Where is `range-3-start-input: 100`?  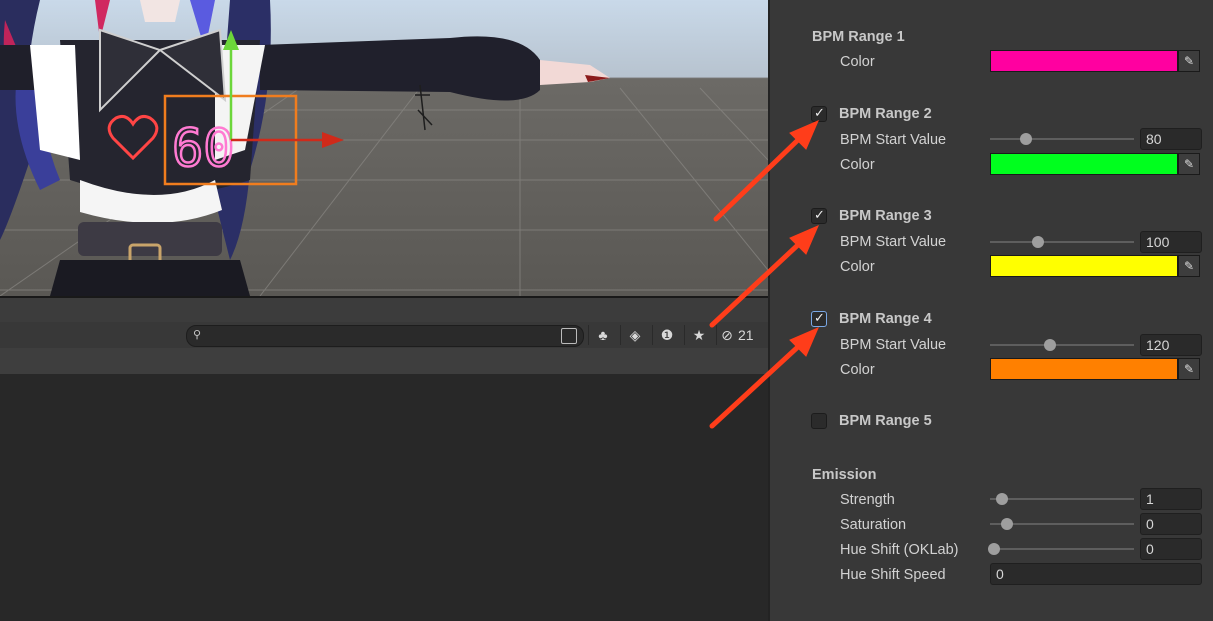
range-3-start-input: 100 is located at coordinates (1171, 242).